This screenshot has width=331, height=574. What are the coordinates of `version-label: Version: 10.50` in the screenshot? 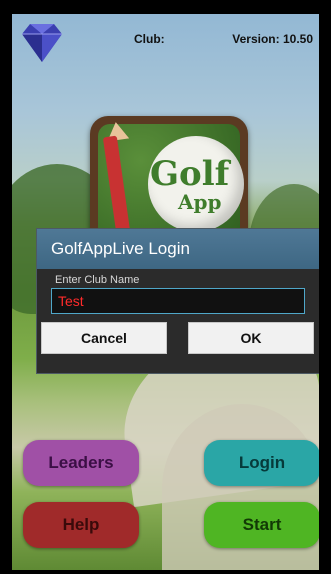 It's located at (272, 39).